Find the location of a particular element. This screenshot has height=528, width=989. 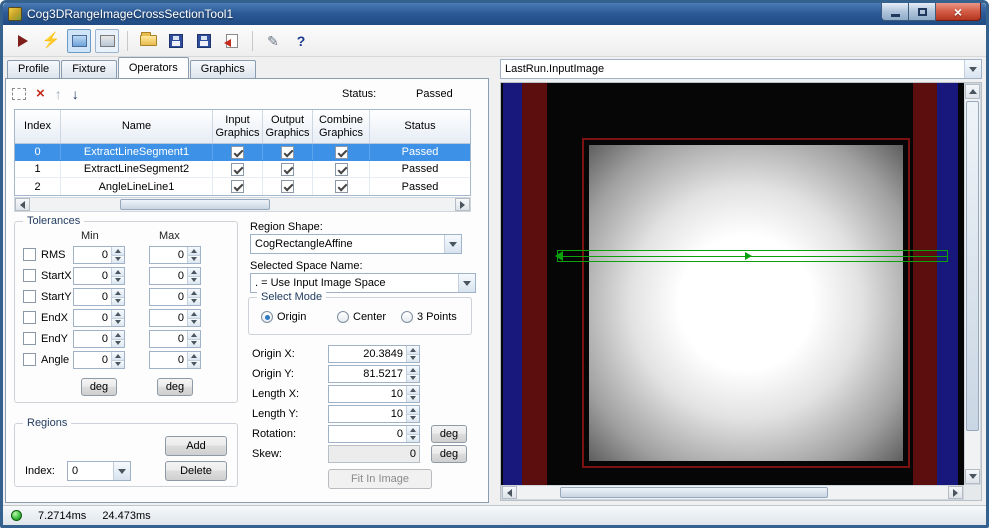

run-button is located at coordinates (23, 41).